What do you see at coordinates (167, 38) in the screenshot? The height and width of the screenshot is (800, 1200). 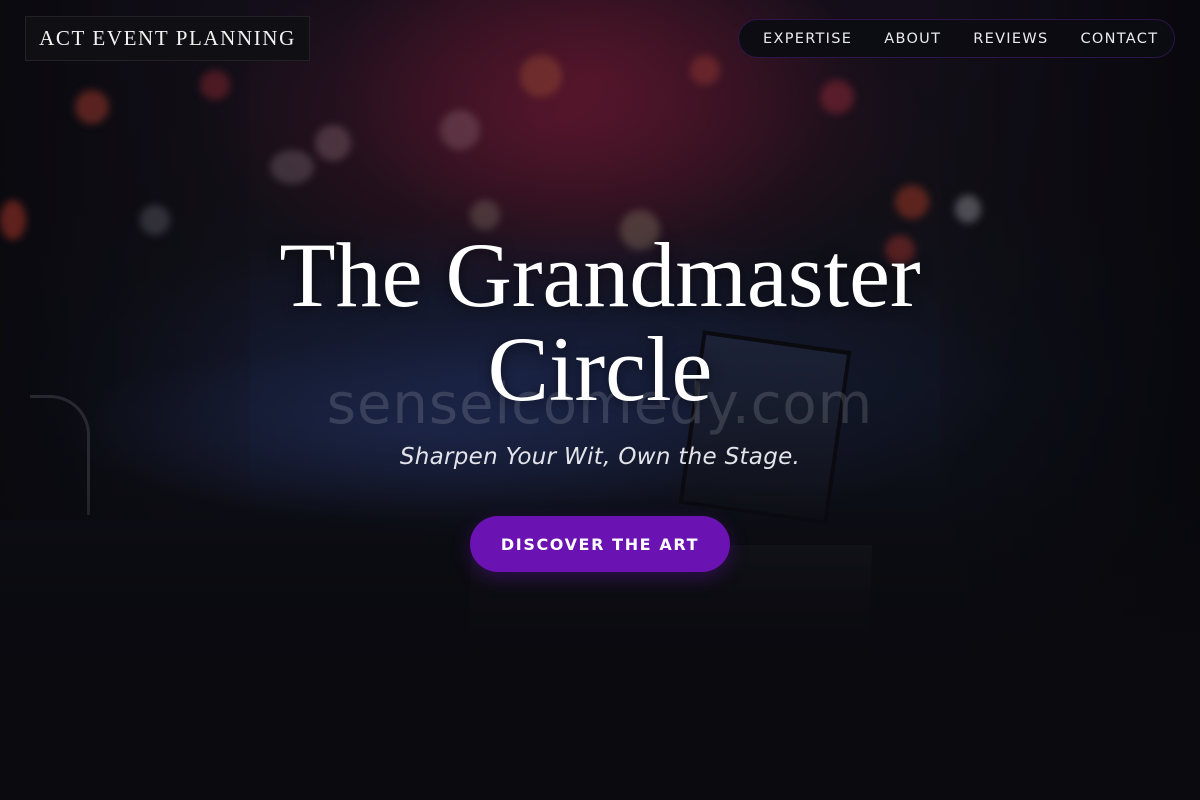 I see `brand-logo: ACT EVENT PLANNING` at bounding box center [167, 38].